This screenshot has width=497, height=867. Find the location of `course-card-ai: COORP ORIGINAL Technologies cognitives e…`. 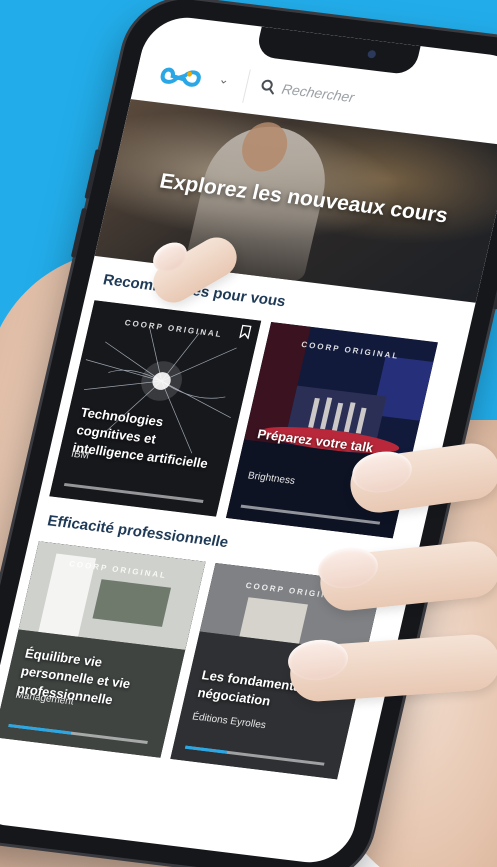

course-card-ai: COORP ORIGINAL Technologies cognitives e… is located at coordinates (155, 408).